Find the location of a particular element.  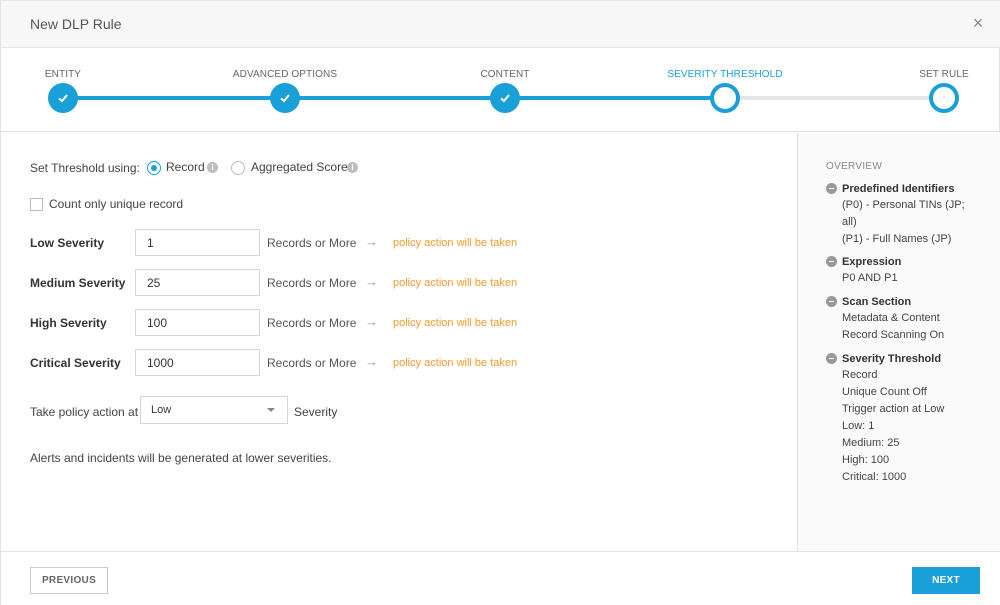

previous-button: PREVIOUS is located at coordinates (69, 580).